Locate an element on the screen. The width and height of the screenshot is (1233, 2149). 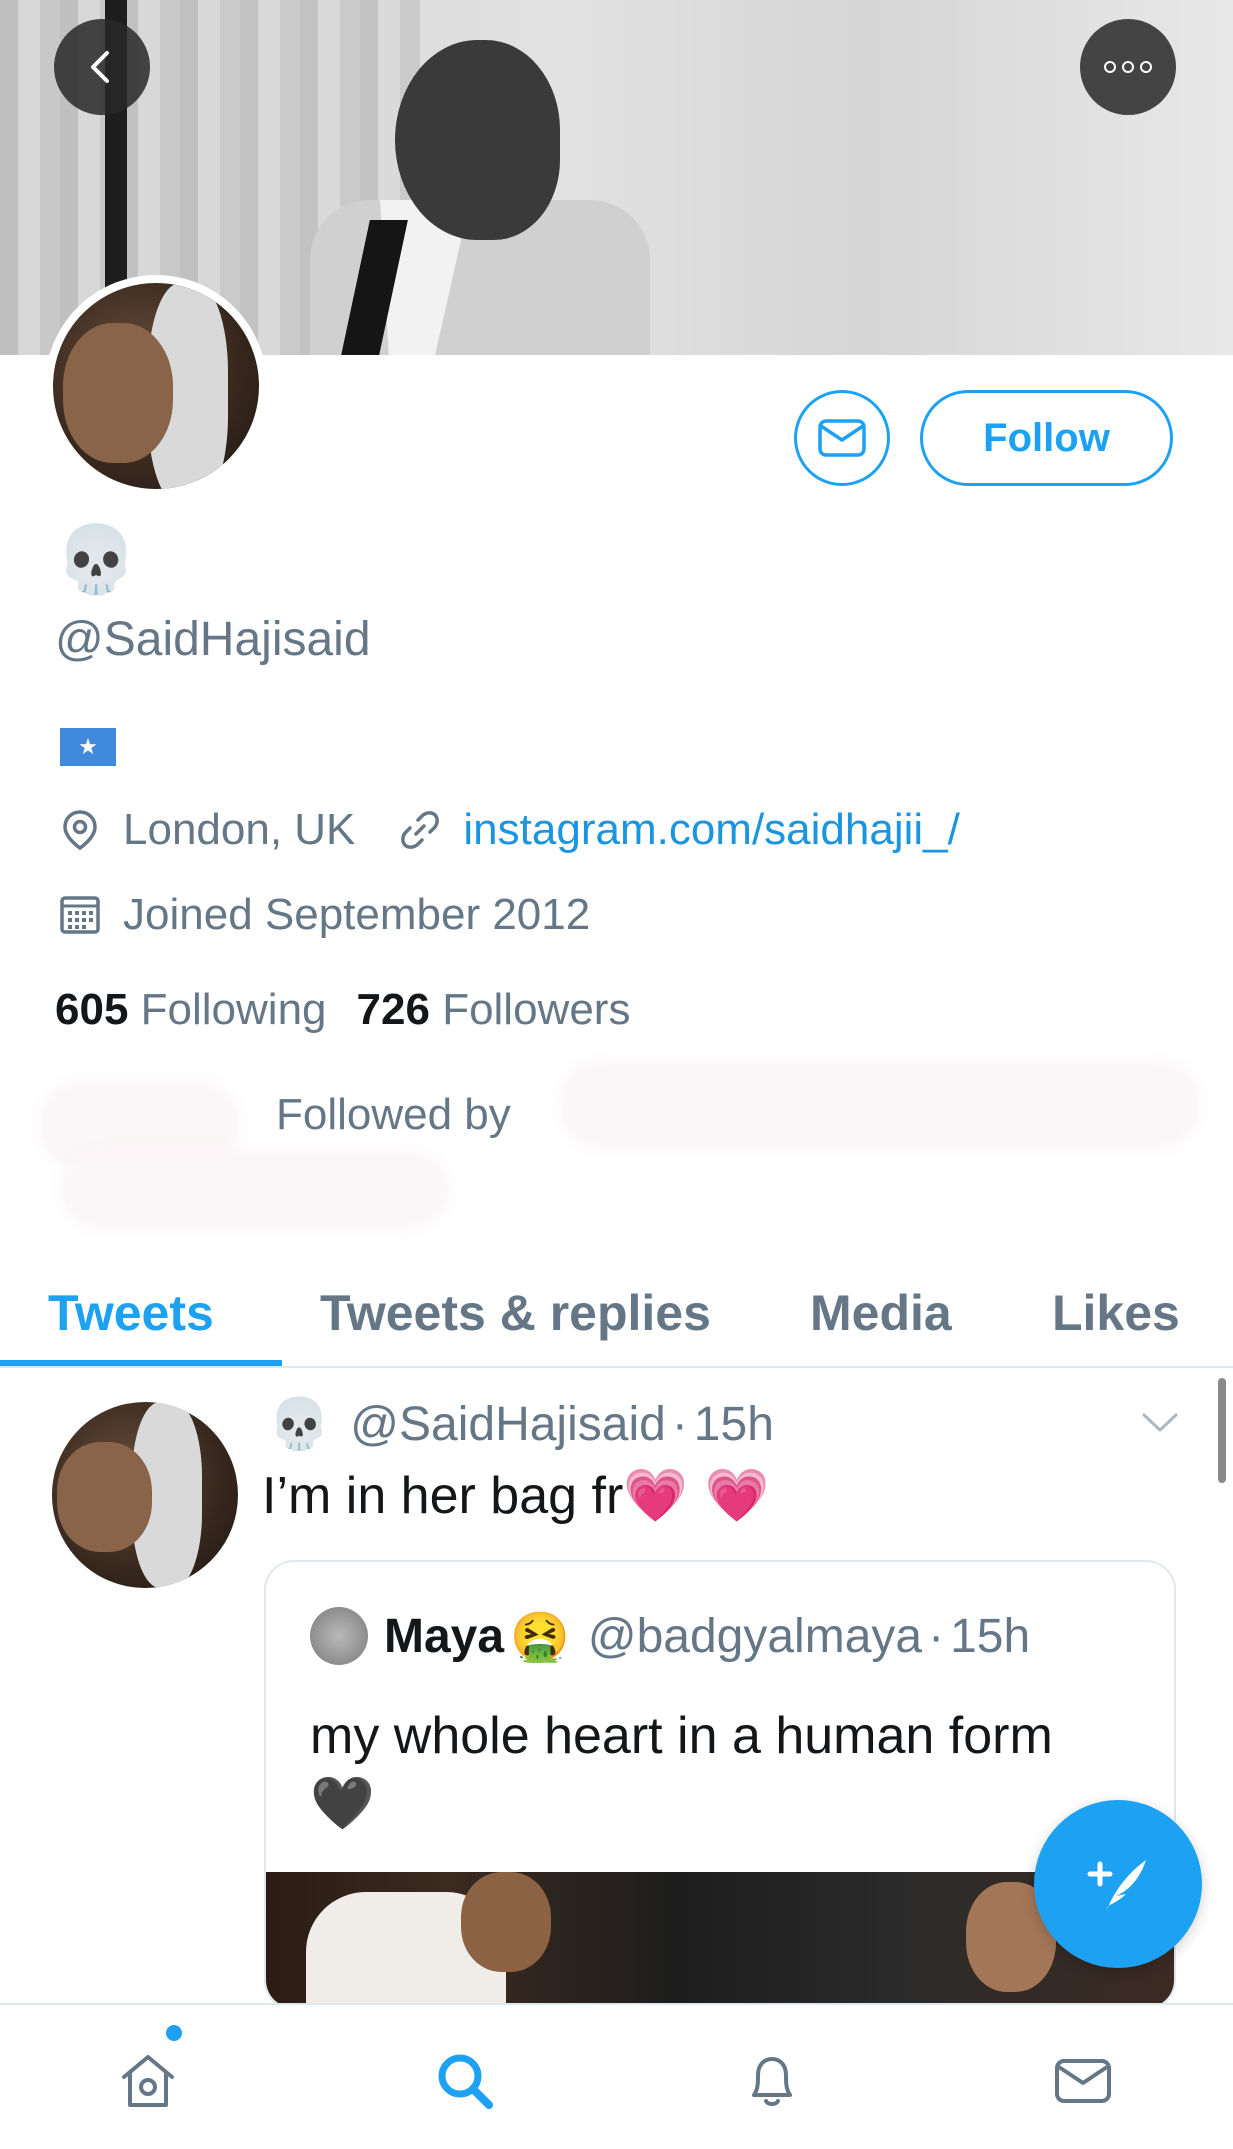
tweet-options-button is located at coordinates (1160, 1425).